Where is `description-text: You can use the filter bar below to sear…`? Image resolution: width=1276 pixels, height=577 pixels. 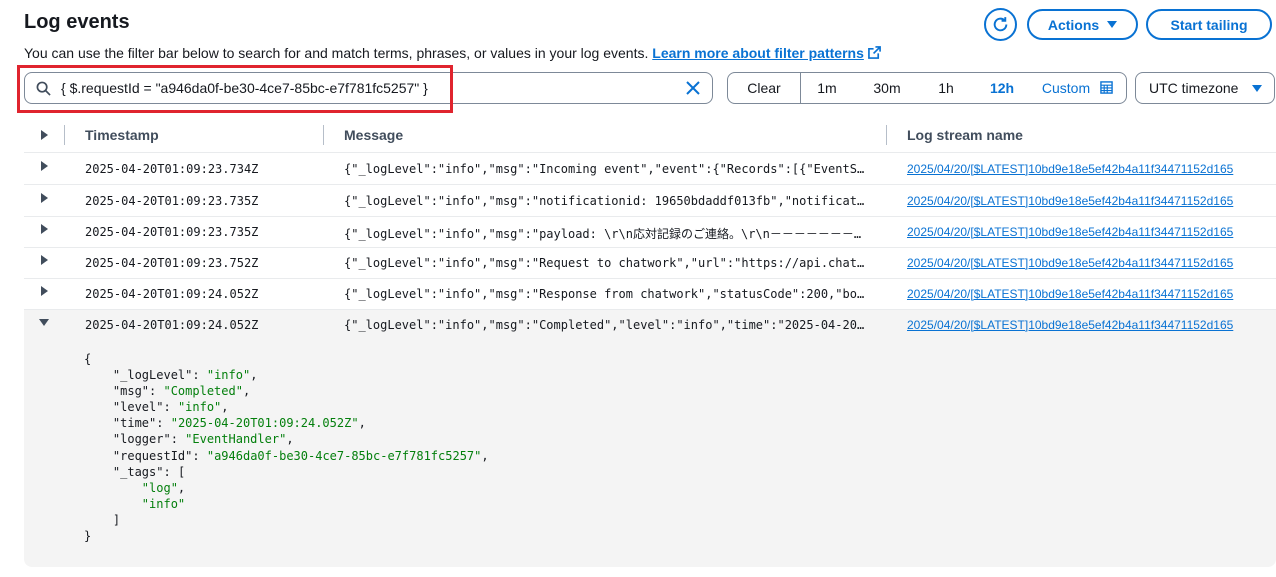
description-text: You can use the filter bar below to sear… is located at coordinates (336, 53).